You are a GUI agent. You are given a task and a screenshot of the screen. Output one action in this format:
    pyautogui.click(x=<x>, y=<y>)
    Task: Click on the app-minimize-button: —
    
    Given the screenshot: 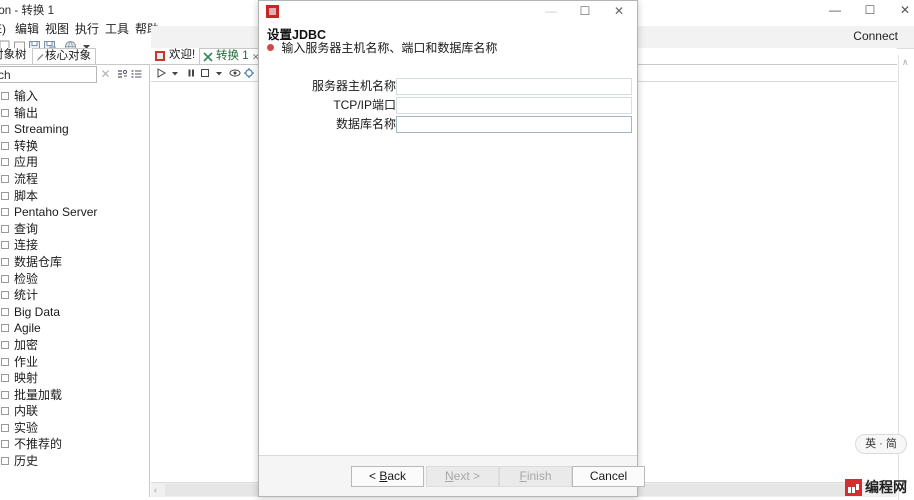 What is the action you would take?
    pyautogui.click(x=835, y=10)
    